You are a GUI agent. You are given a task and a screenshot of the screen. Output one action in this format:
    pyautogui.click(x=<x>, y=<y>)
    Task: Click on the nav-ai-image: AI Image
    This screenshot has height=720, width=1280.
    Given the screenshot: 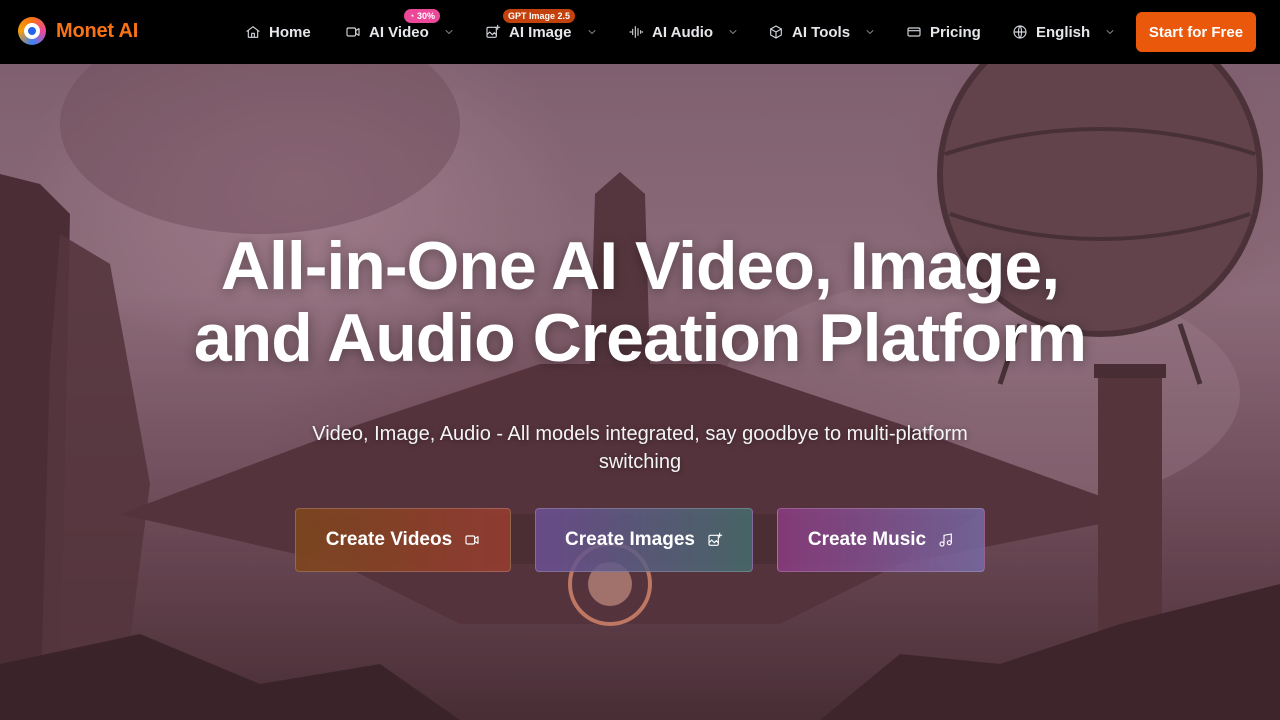 What is the action you would take?
    pyautogui.click(x=541, y=32)
    